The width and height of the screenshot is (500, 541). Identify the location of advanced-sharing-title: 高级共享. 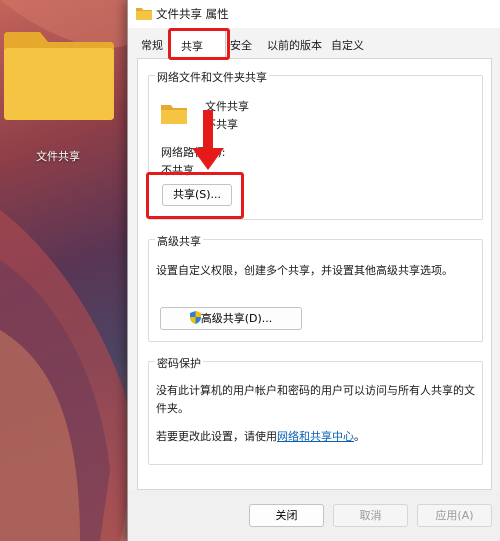
(179, 241).